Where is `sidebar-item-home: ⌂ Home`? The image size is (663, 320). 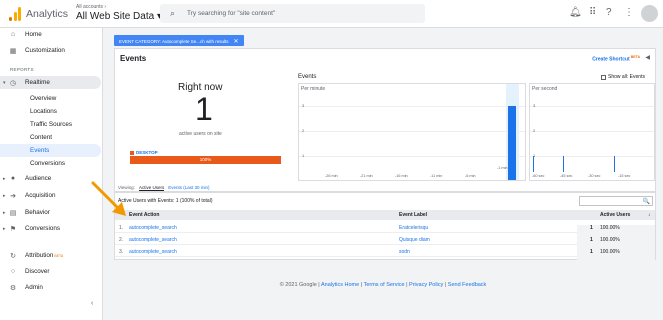 sidebar-item-home: ⌂ Home is located at coordinates (51, 34).